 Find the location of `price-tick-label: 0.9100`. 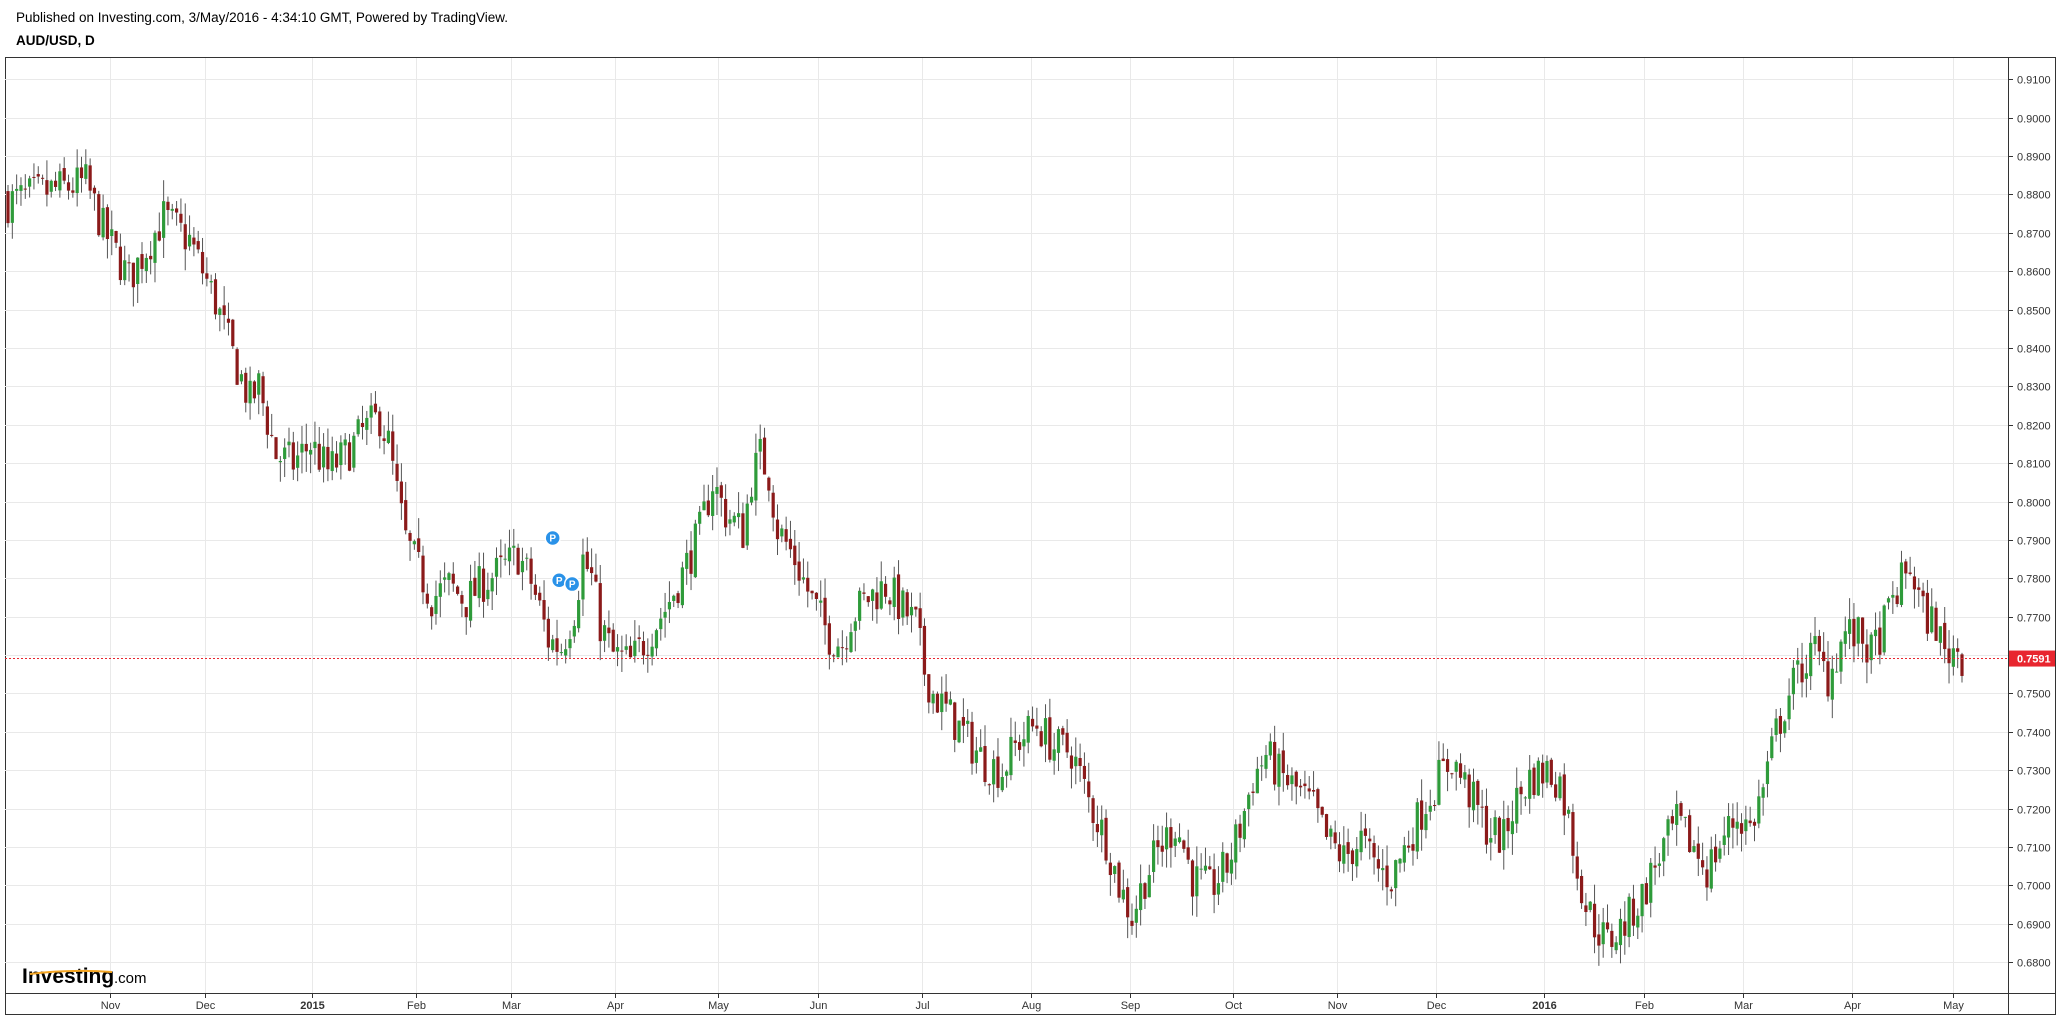

price-tick-label: 0.9100 is located at coordinates (2034, 81).